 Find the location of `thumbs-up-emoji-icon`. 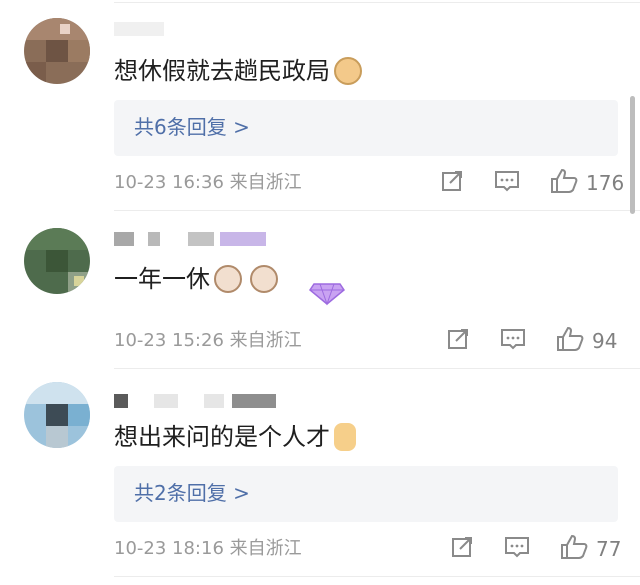

thumbs-up-emoji-icon is located at coordinates (345, 437).